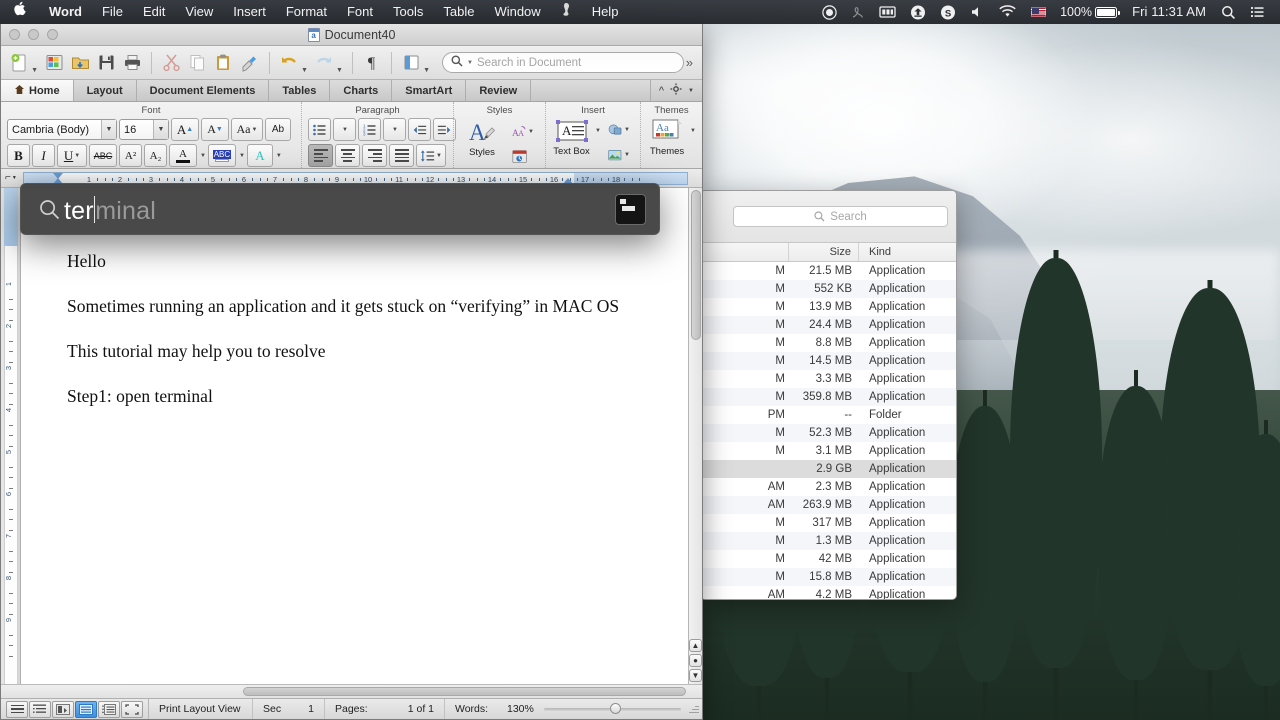  Describe the element at coordinates (54, 62) in the screenshot. I see `open-gallery-icon` at that location.